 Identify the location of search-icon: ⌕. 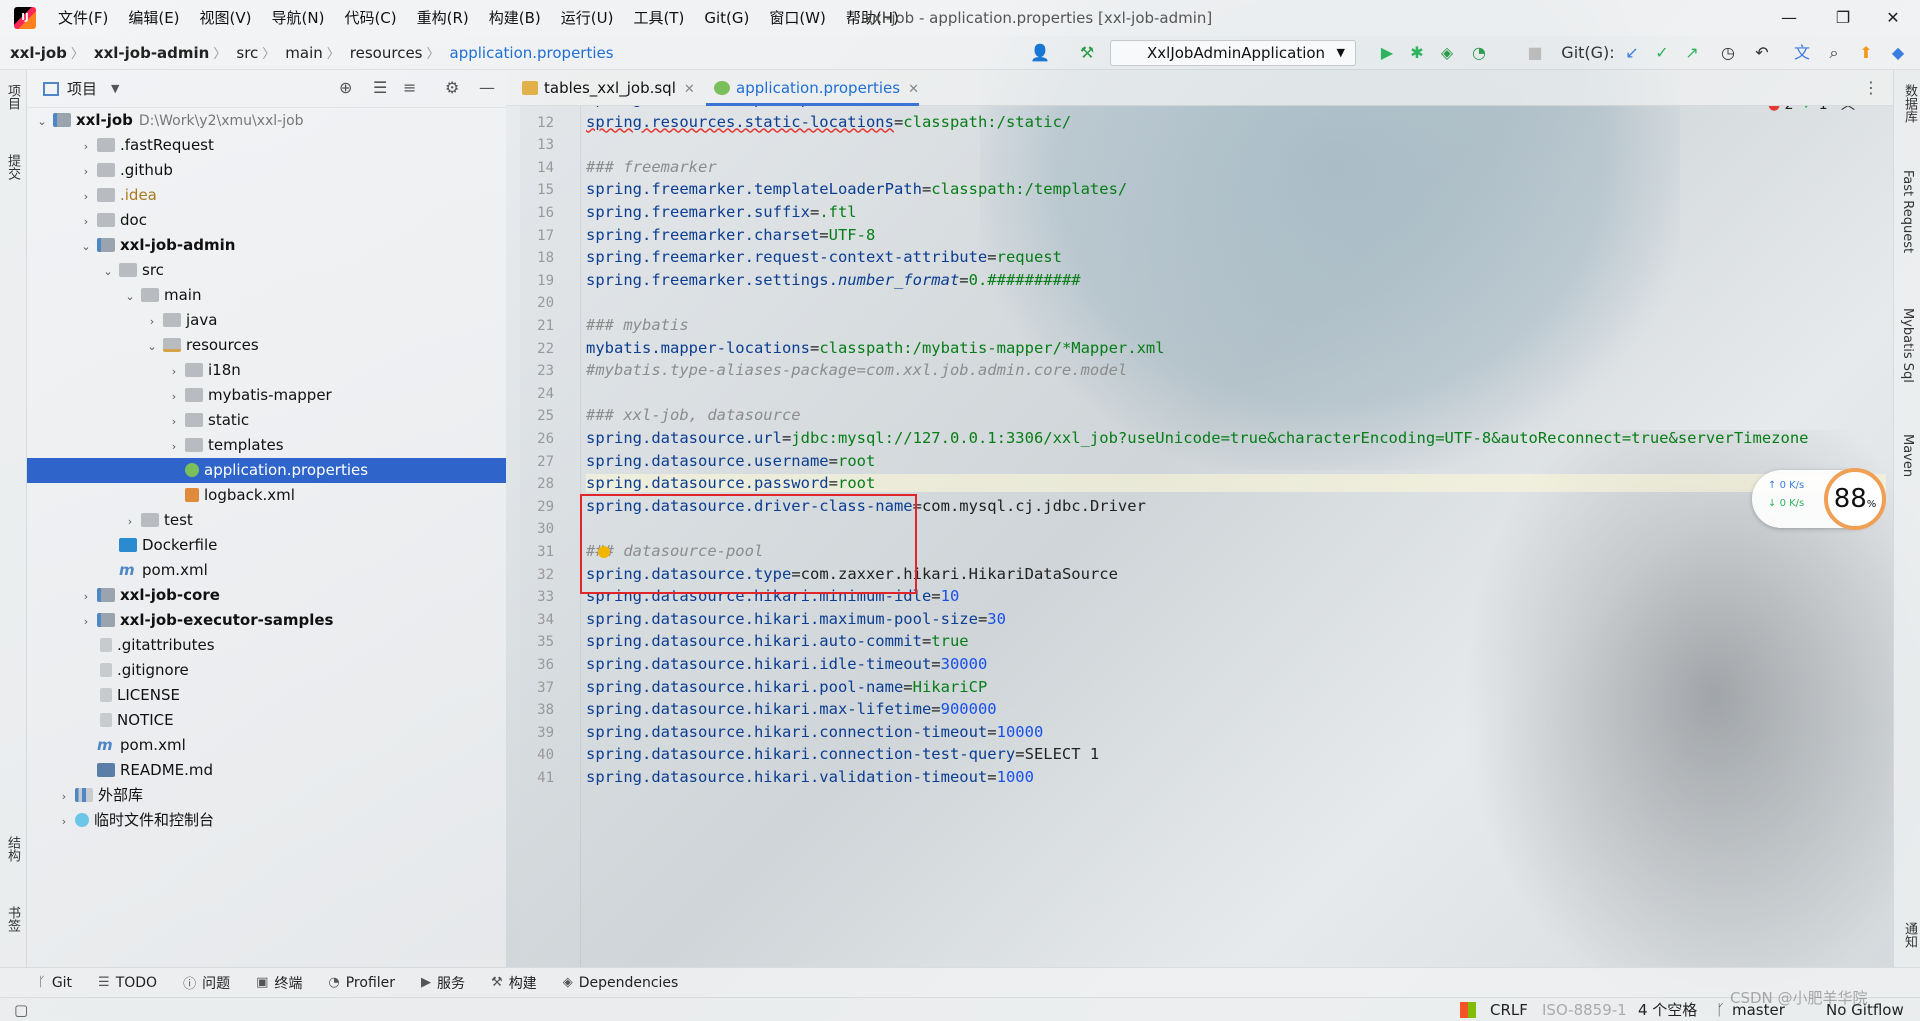
(1834, 53).